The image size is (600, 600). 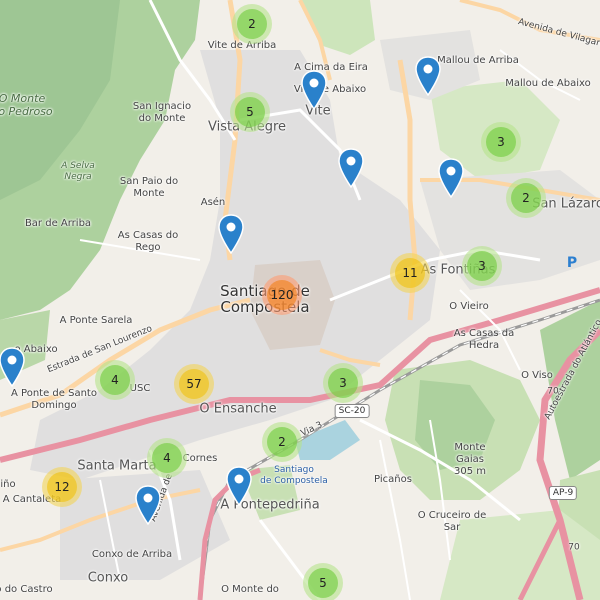 I want to click on cluster-marker: 57, so click(x=194, y=384).